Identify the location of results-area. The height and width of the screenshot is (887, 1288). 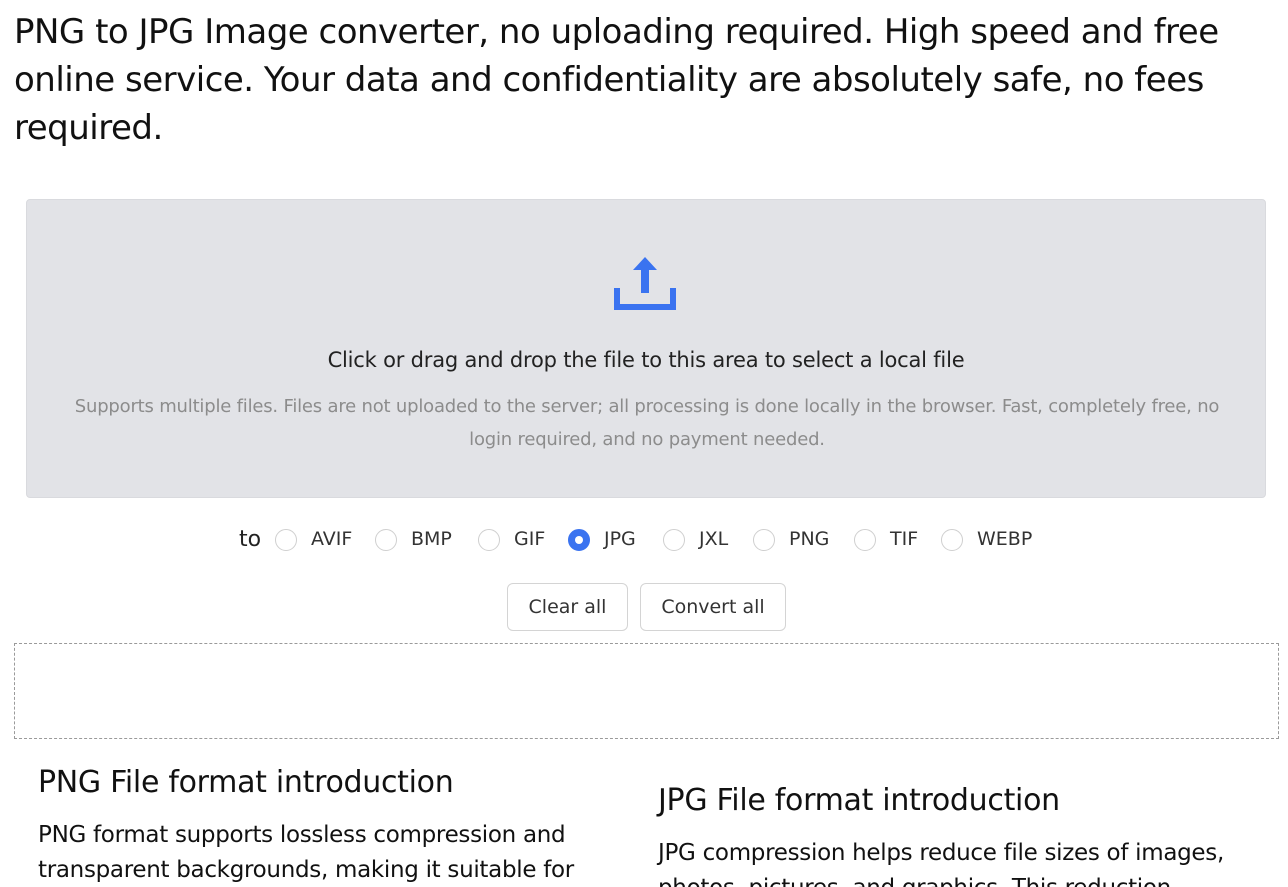
(646, 691).